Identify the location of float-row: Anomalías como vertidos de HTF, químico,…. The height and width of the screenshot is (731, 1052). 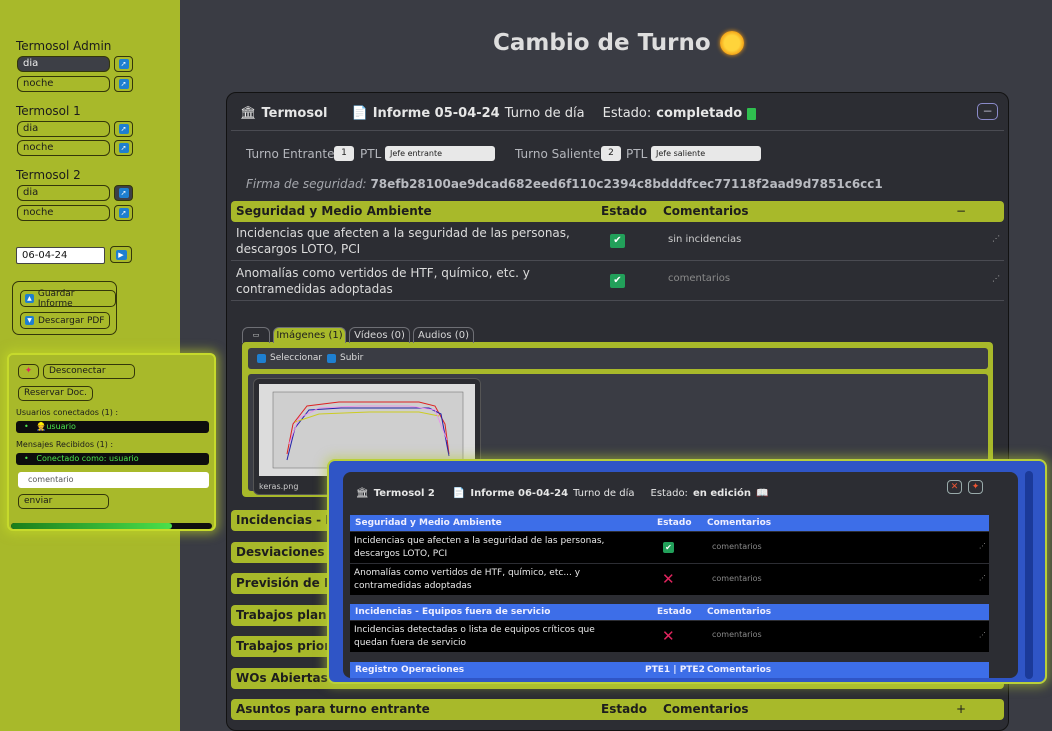
(669, 579).